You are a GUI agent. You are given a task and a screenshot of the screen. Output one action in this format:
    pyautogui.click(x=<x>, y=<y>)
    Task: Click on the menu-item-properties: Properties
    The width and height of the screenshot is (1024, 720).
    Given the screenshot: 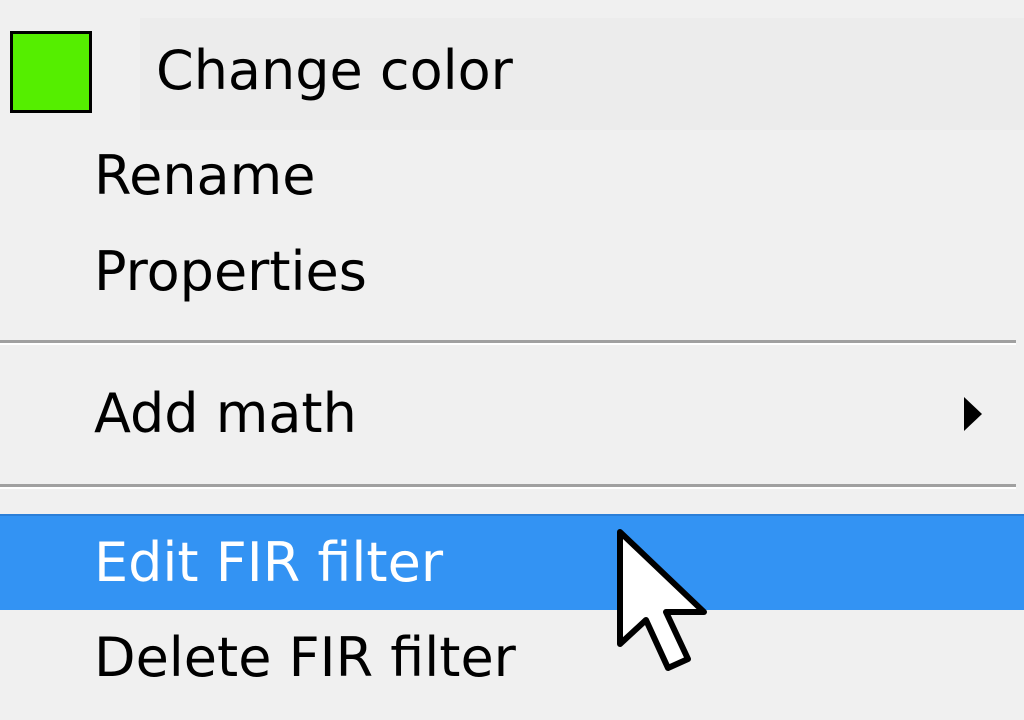 What is the action you would take?
    pyautogui.click(x=512, y=272)
    